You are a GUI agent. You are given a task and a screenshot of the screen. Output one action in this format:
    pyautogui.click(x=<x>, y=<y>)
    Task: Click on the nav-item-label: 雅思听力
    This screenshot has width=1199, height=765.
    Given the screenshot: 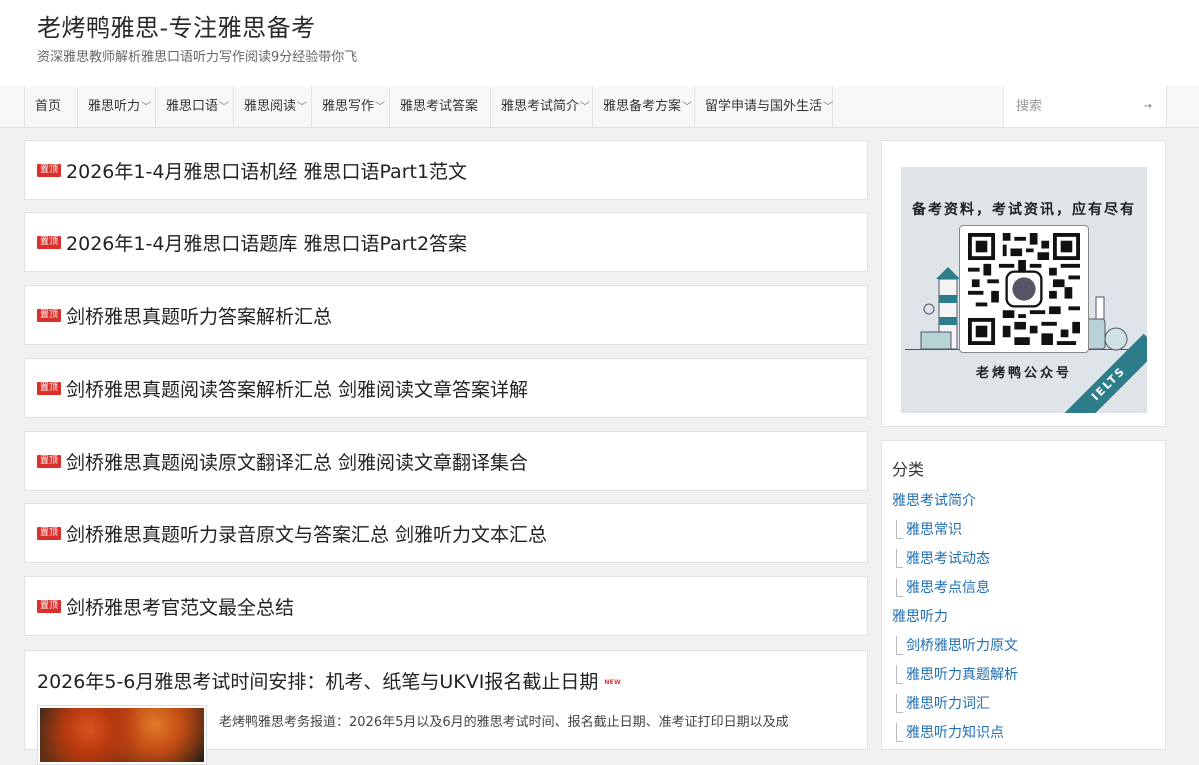 What is the action you would take?
    pyautogui.click(x=114, y=106)
    